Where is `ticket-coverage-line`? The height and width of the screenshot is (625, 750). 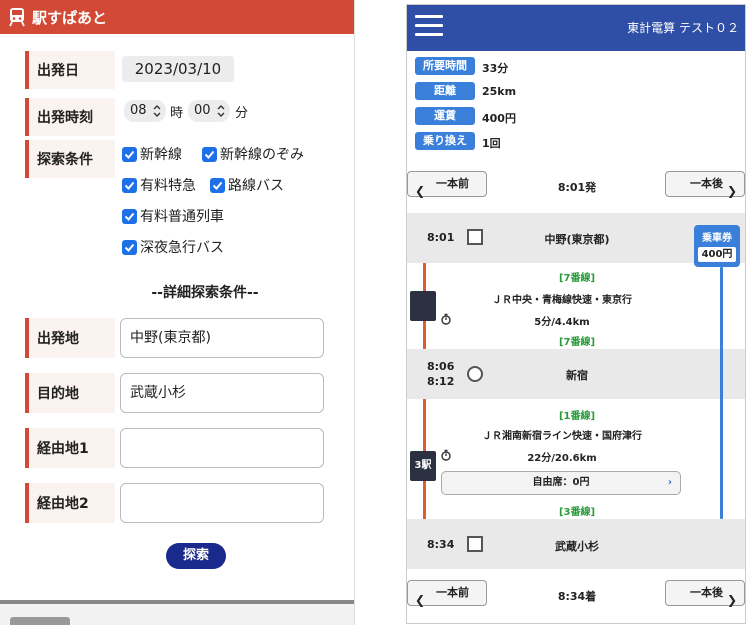
ticket-coverage-line is located at coordinates (721, 393).